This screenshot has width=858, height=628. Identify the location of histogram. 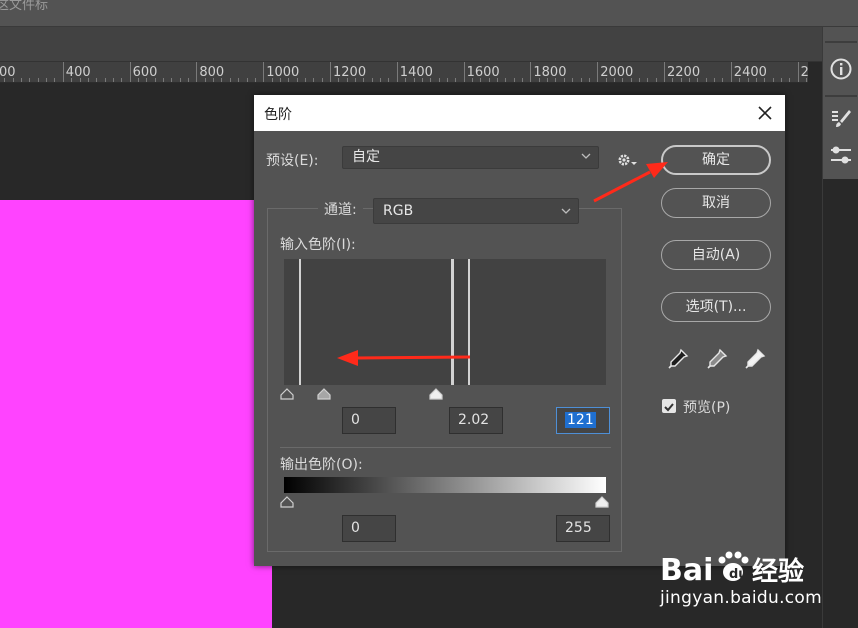
(445, 322).